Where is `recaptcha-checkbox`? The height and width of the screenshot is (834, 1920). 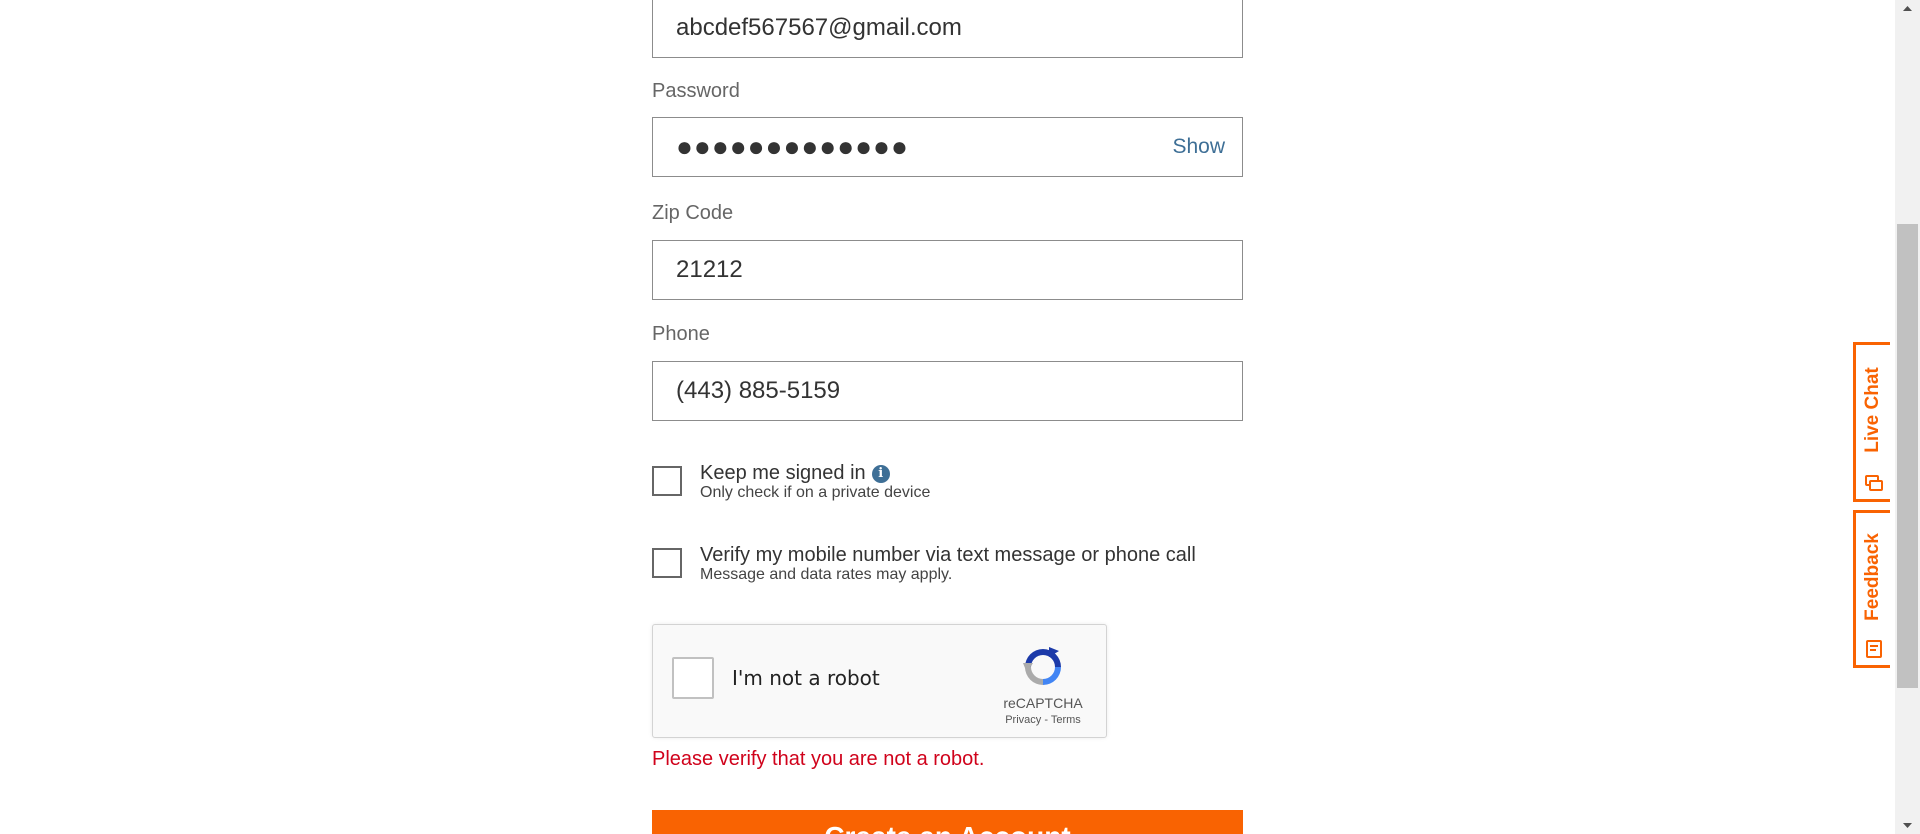
recaptcha-checkbox is located at coordinates (693, 678).